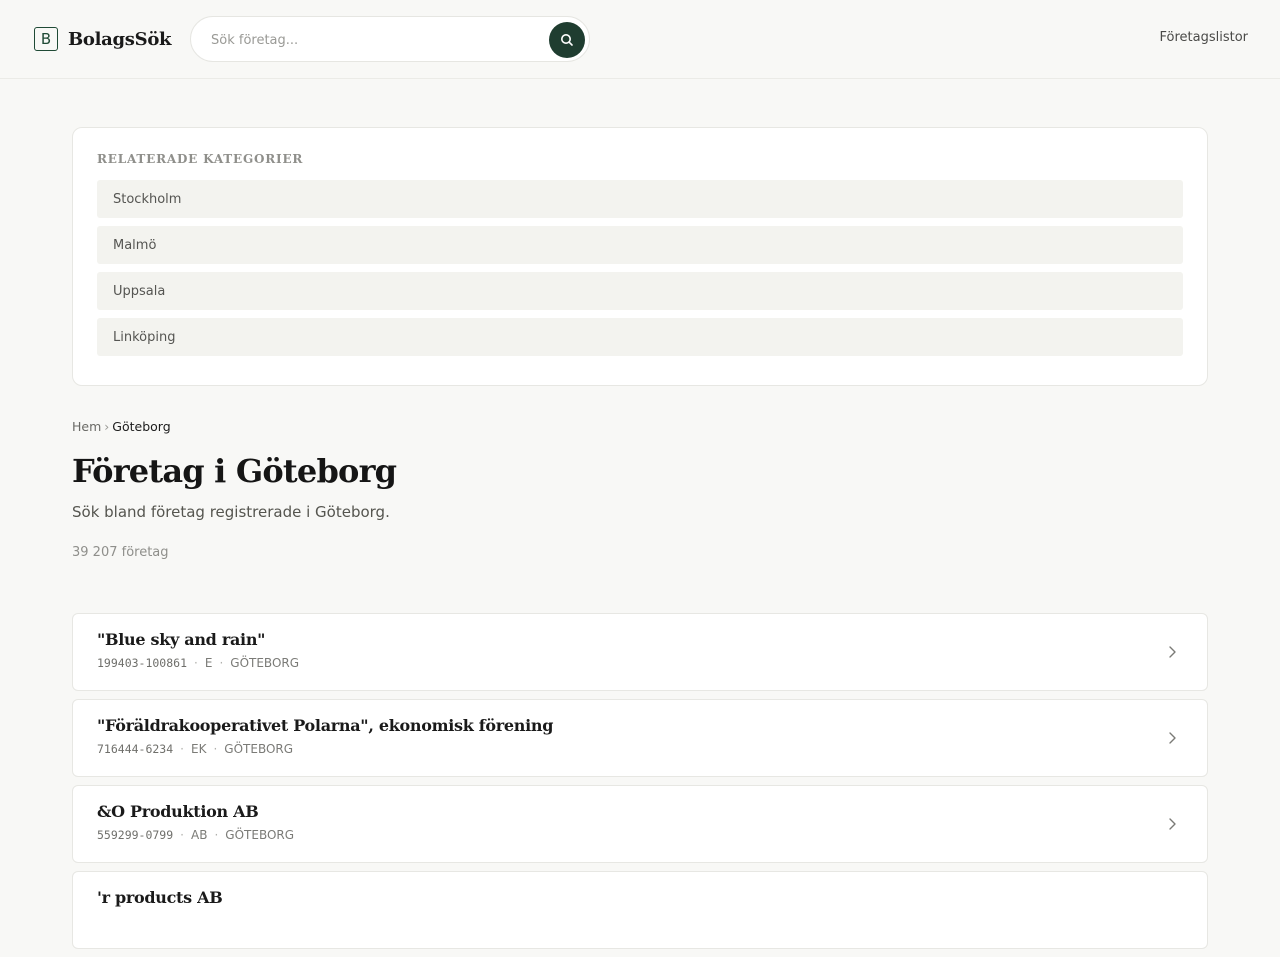  I want to click on breadcrumb: Hem › Göteborg, so click(640, 426).